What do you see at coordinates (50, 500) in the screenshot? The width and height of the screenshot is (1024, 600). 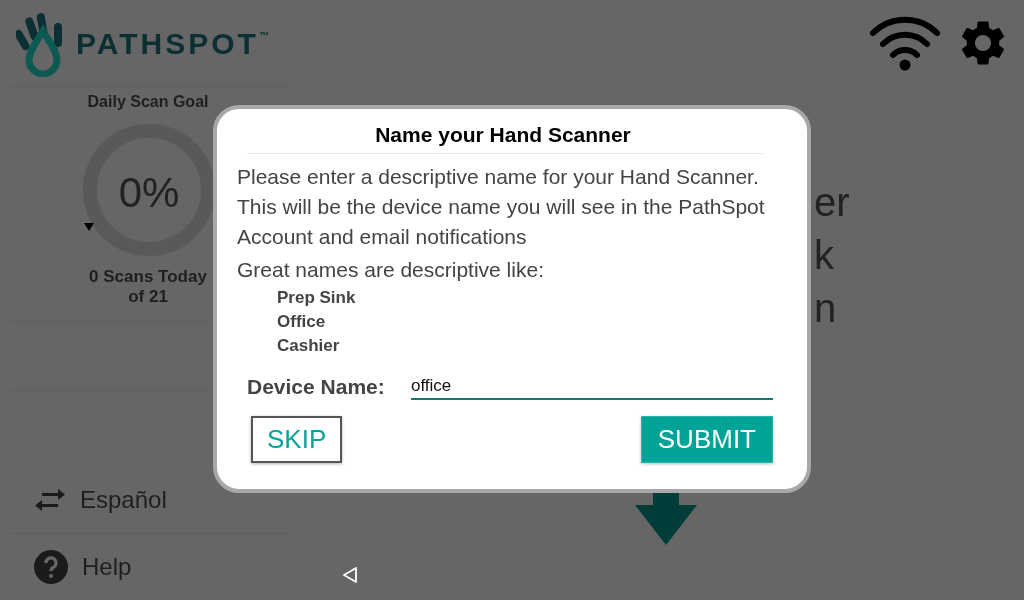 I see `swap-arrows-icon` at bounding box center [50, 500].